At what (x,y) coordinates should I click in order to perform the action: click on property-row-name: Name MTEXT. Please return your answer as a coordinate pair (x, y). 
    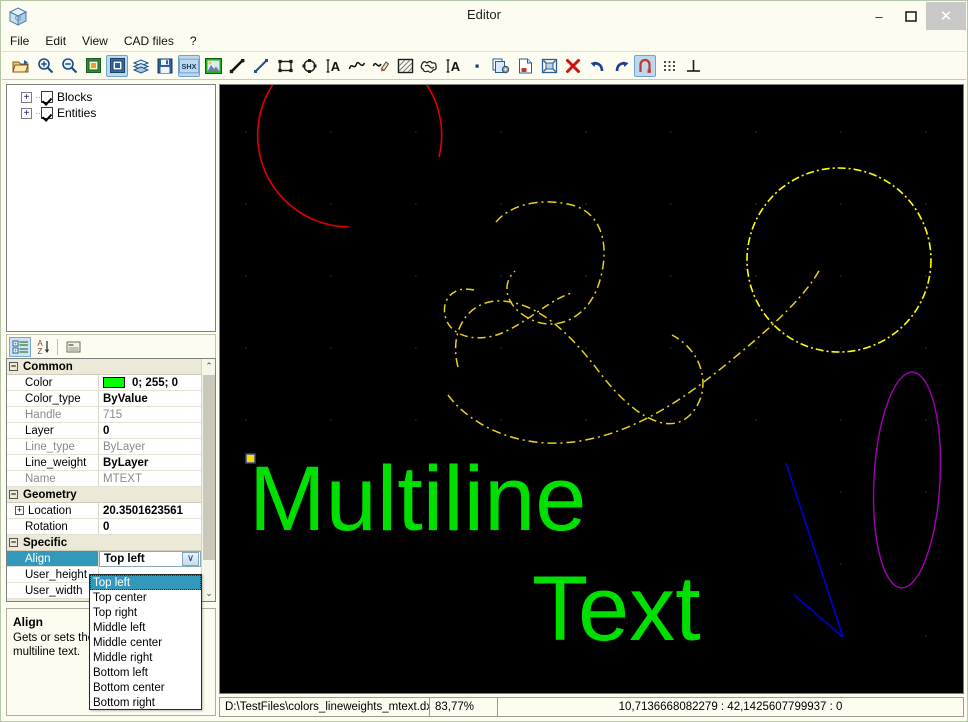
    Looking at the image, I should click on (104, 479).